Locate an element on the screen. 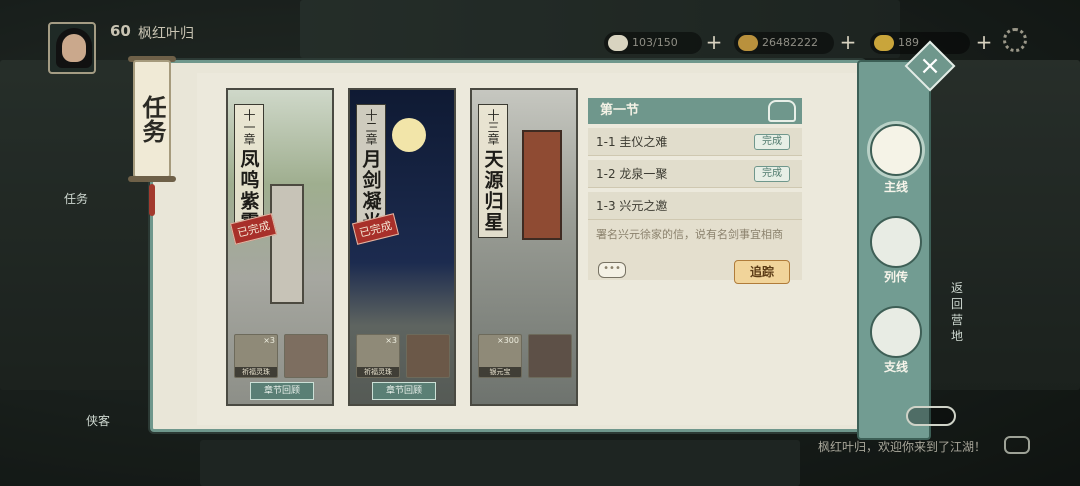 Image resolution: width=1080 pixels, height=486 pixels. reward-item: ×300 银元宝 is located at coordinates (500, 356).